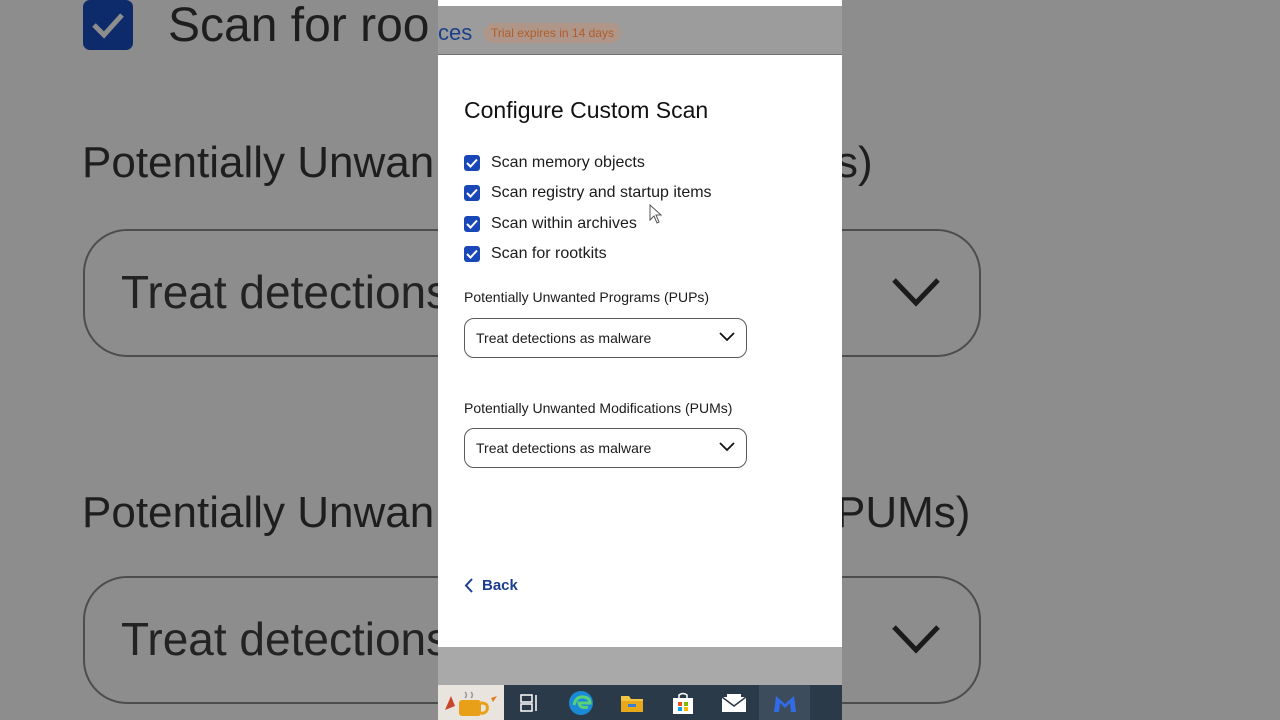 The image size is (1280, 720). I want to click on back-button: Back, so click(491, 585).